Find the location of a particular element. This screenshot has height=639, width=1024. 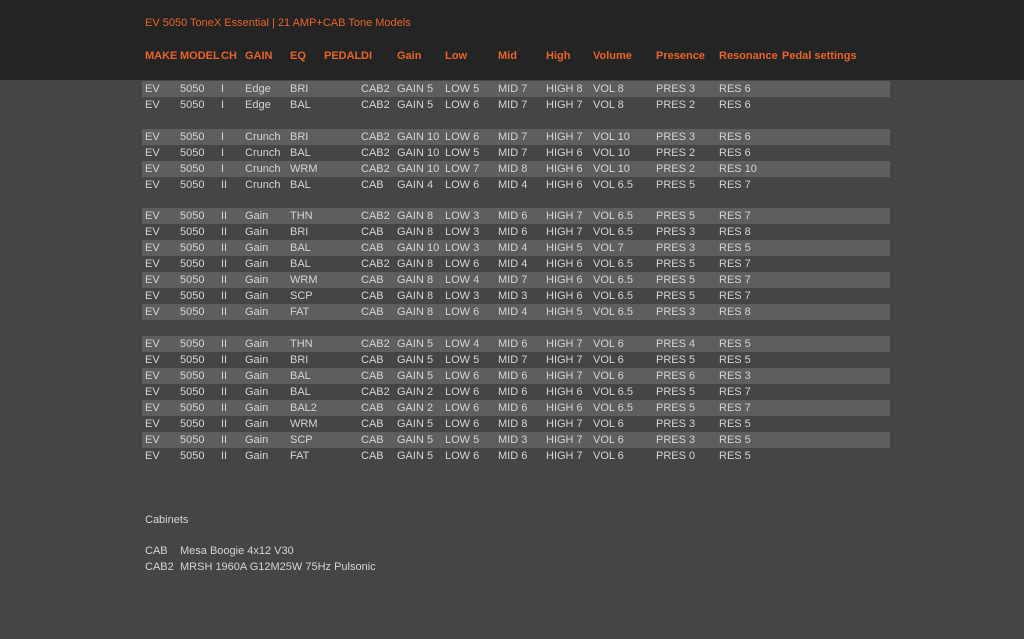

cell-low: LOW 7 is located at coordinates (462, 169).